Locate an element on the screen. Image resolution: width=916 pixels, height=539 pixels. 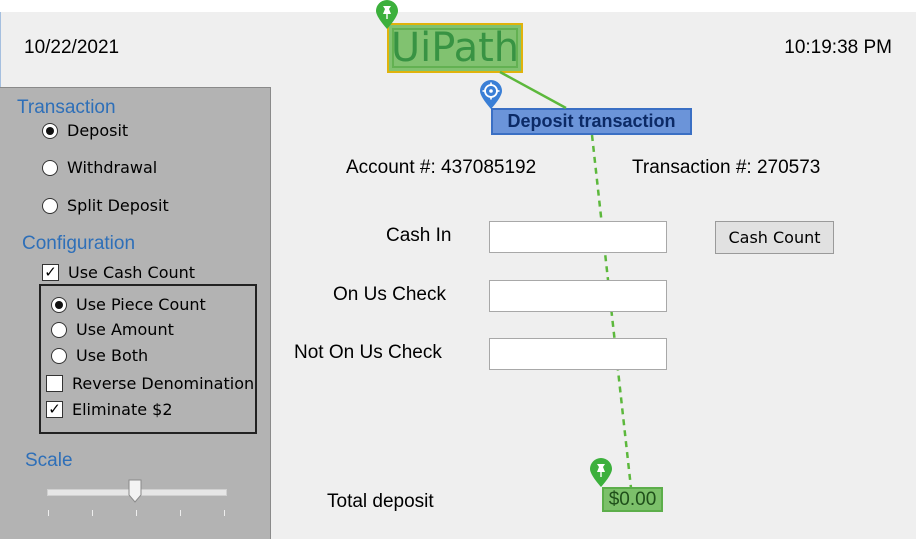
total-deposit-value: $0.00 is located at coordinates (632, 499).